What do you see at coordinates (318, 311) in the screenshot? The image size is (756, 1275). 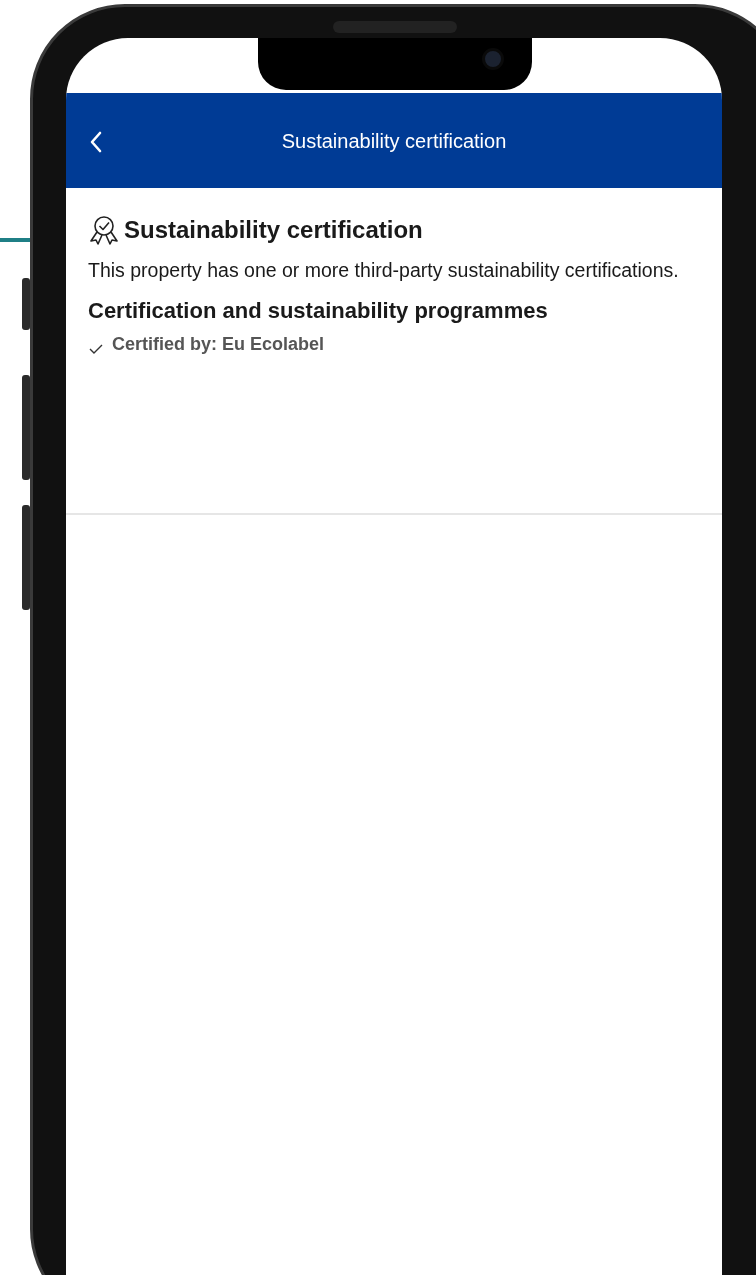 I see `programmes-heading: Certification and sustainability programmes` at bounding box center [318, 311].